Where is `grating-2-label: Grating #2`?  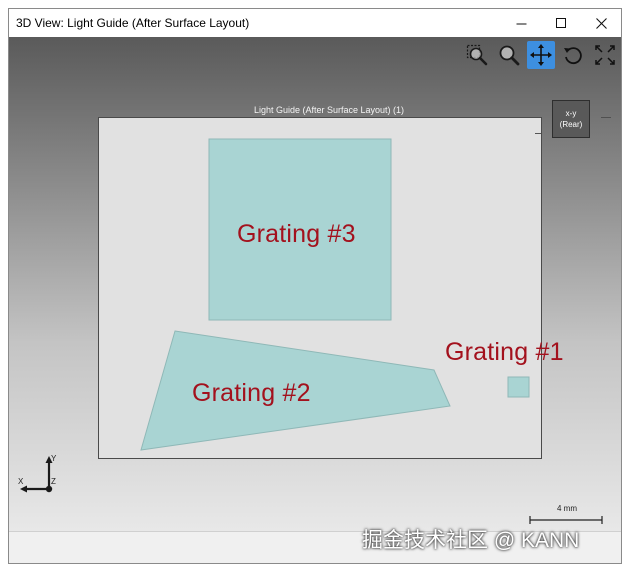
grating-2-label: Grating #2 is located at coordinates (251, 393).